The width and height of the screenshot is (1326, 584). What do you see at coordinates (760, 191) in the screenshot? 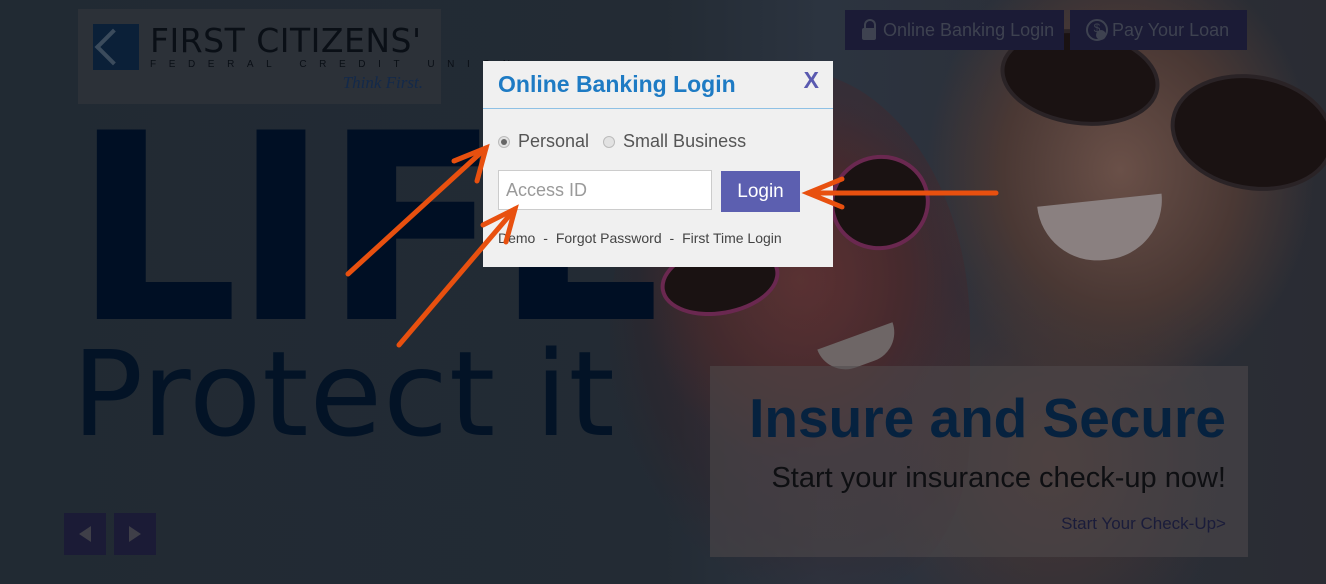
I see `login-button: Login` at bounding box center [760, 191].